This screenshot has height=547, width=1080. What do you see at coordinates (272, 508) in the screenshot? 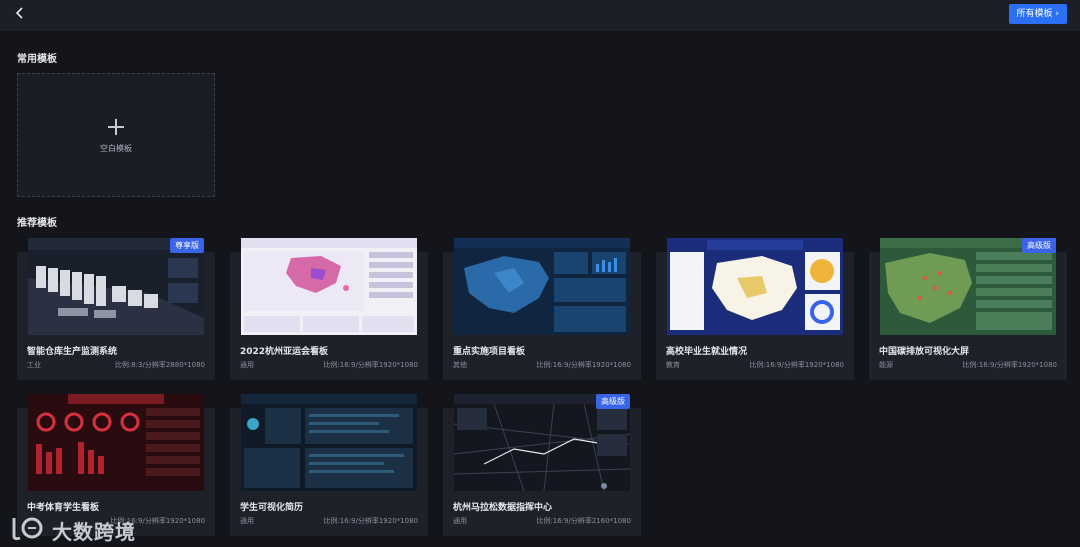
I see `template-name: 学生可视化简历` at bounding box center [272, 508].